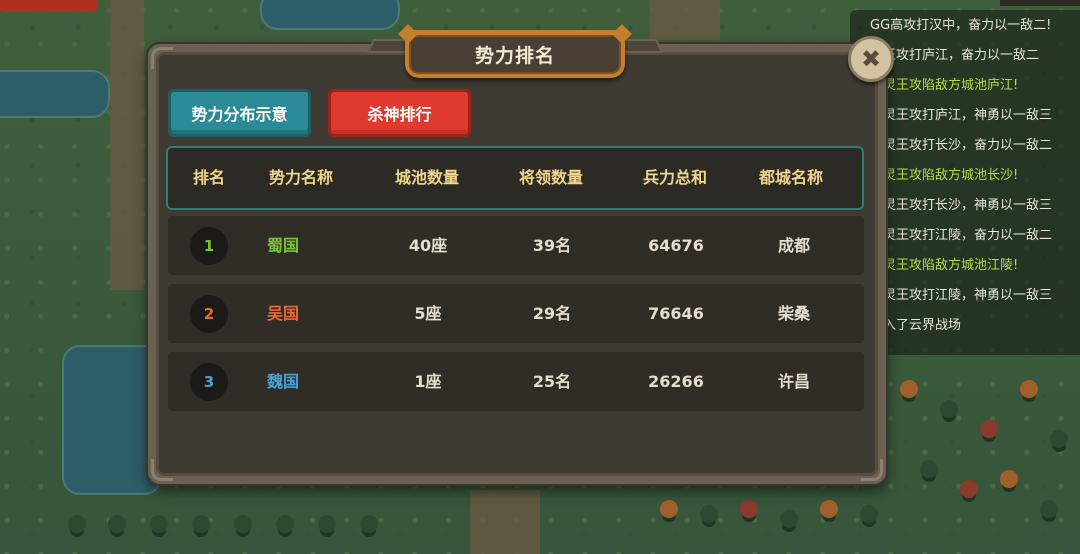  What do you see at coordinates (112, 420) in the screenshot?
I see `map-lake` at bounding box center [112, 420].